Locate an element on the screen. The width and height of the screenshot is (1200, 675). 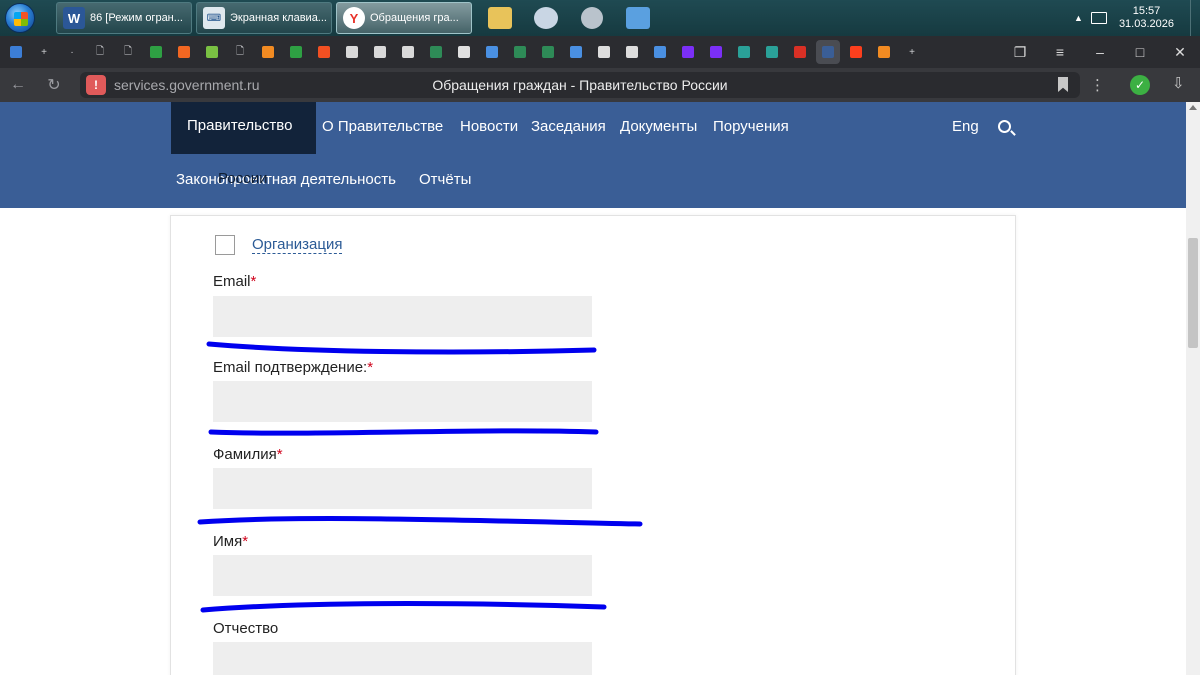
file-explorer-icon is located at coordinates (500, 18).